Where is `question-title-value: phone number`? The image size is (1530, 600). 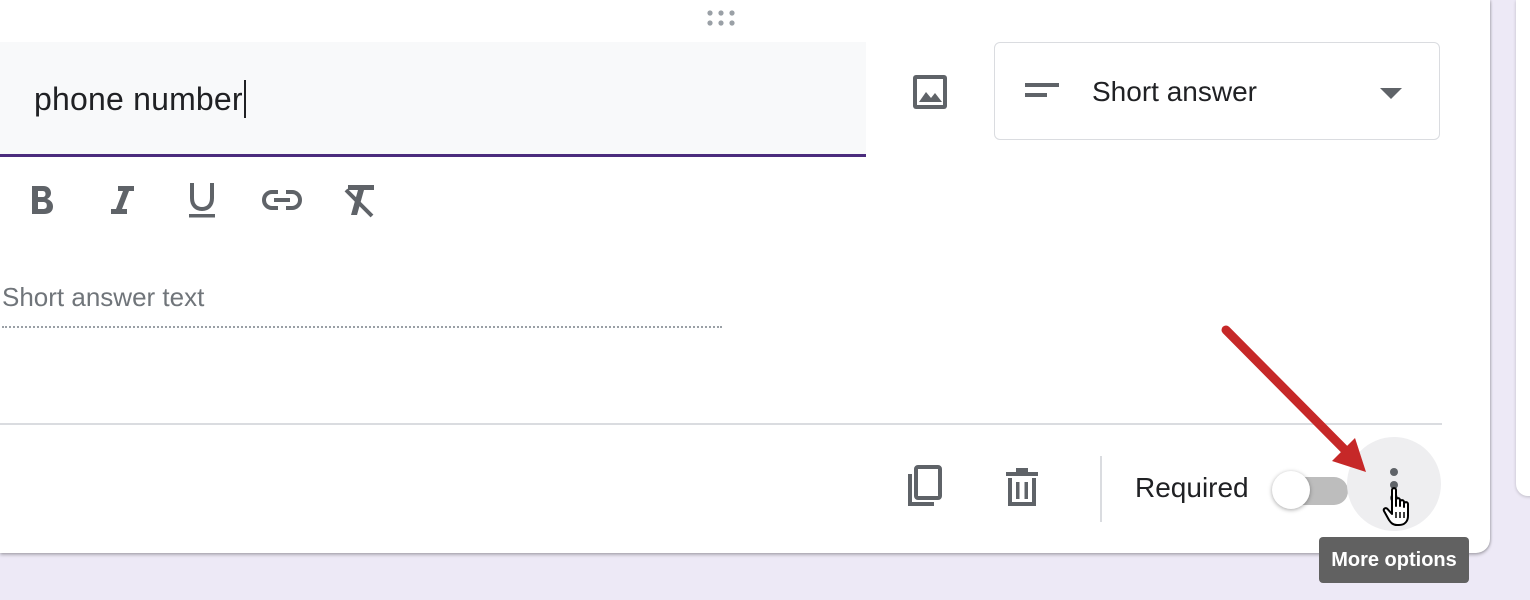
question-title-value: phone number is located at coordinates (138, 99).